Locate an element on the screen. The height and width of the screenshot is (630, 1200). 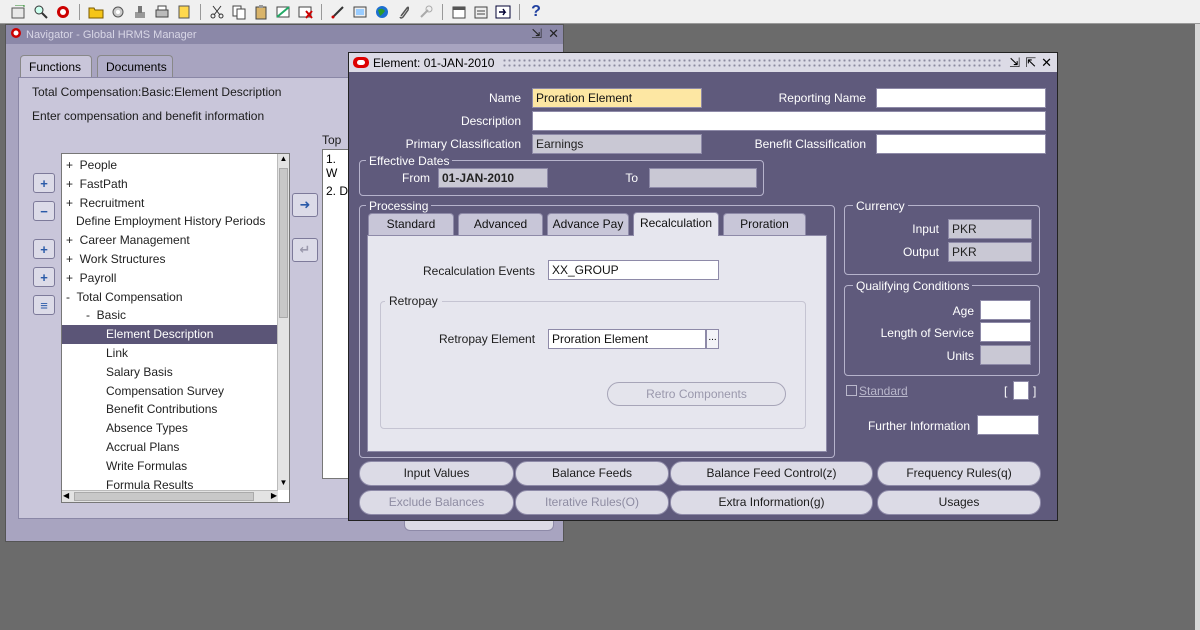
tree-item: Link is located at coordinates (175, 353).